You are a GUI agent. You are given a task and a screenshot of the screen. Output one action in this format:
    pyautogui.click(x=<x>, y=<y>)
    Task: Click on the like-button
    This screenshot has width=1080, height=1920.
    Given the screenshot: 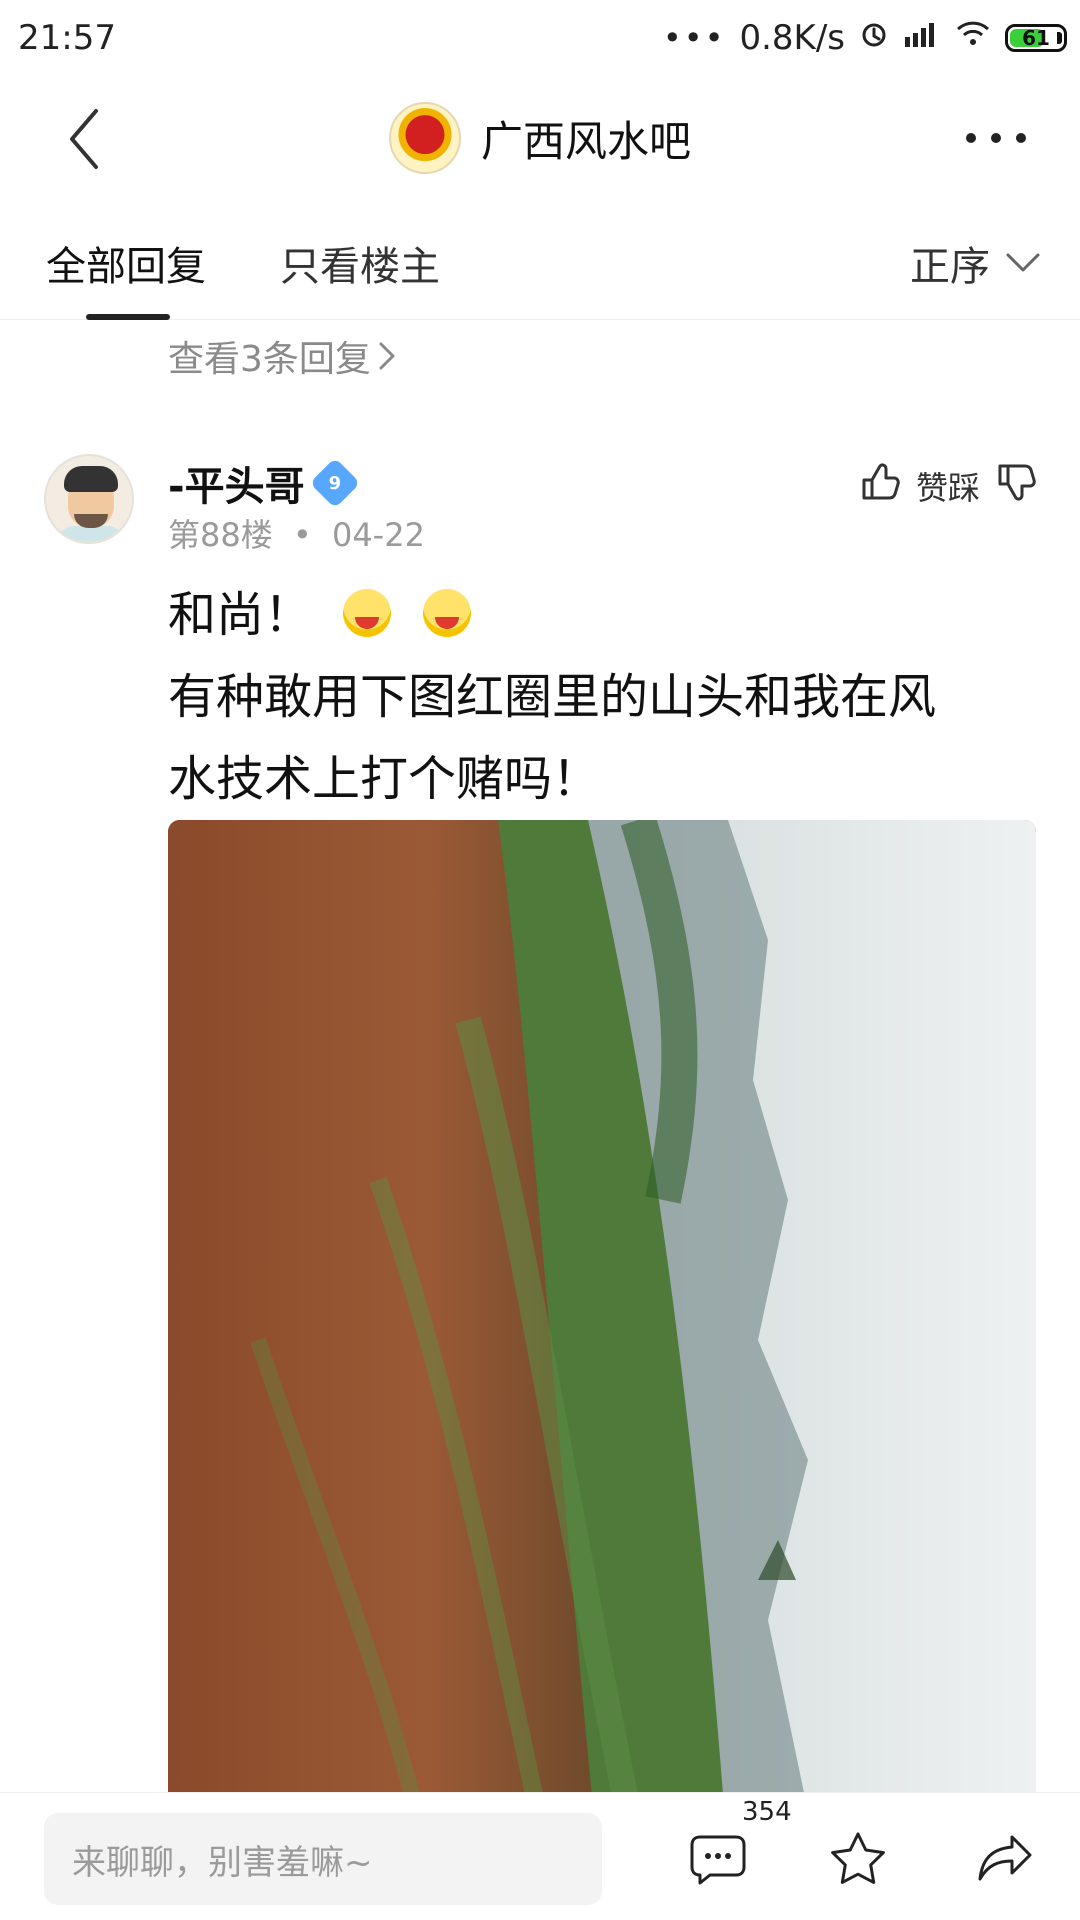 What is the action you would take?
    pyautogui.click(x=880, y=486)
    